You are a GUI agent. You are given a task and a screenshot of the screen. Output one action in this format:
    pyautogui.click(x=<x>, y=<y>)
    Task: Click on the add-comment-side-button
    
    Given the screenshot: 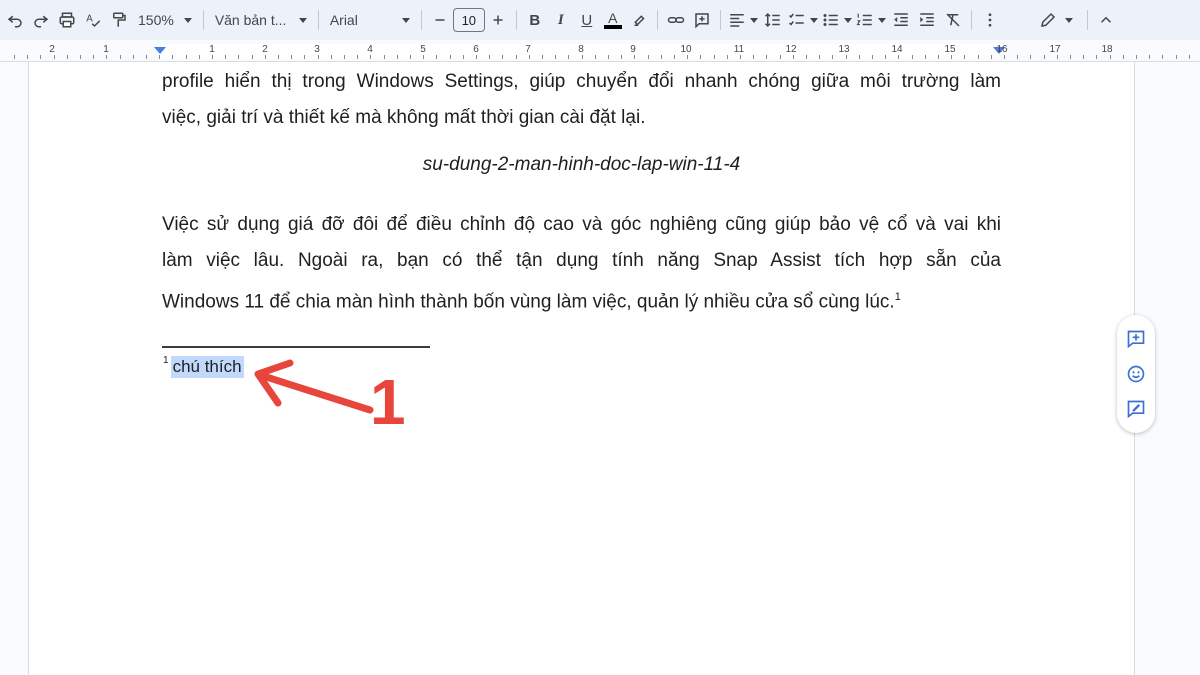 What is the action you would take?
    pyautogui.click(x=1136, y=339)
    